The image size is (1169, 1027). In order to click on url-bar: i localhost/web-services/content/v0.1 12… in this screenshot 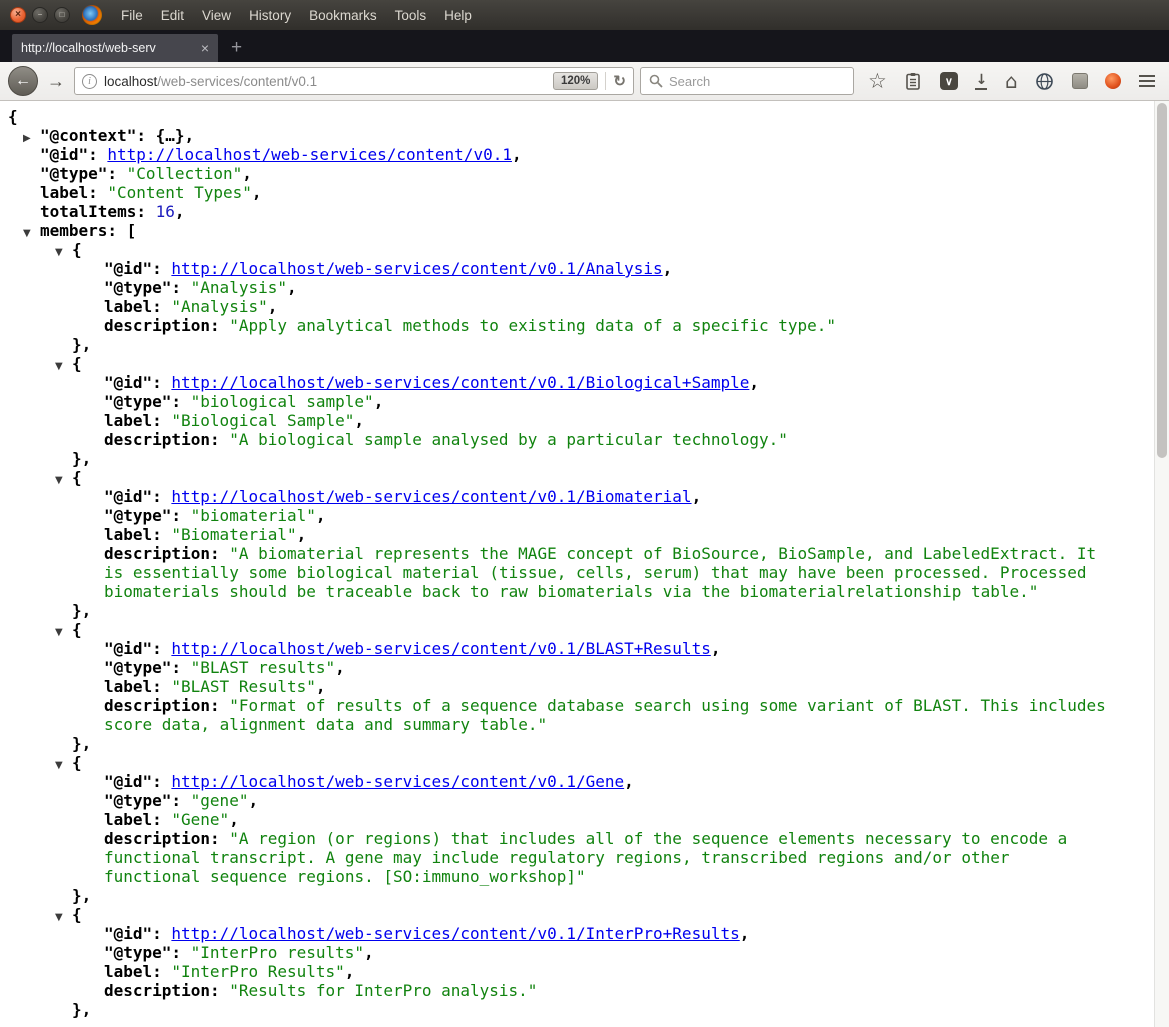, I will do `click(354, 81)`.